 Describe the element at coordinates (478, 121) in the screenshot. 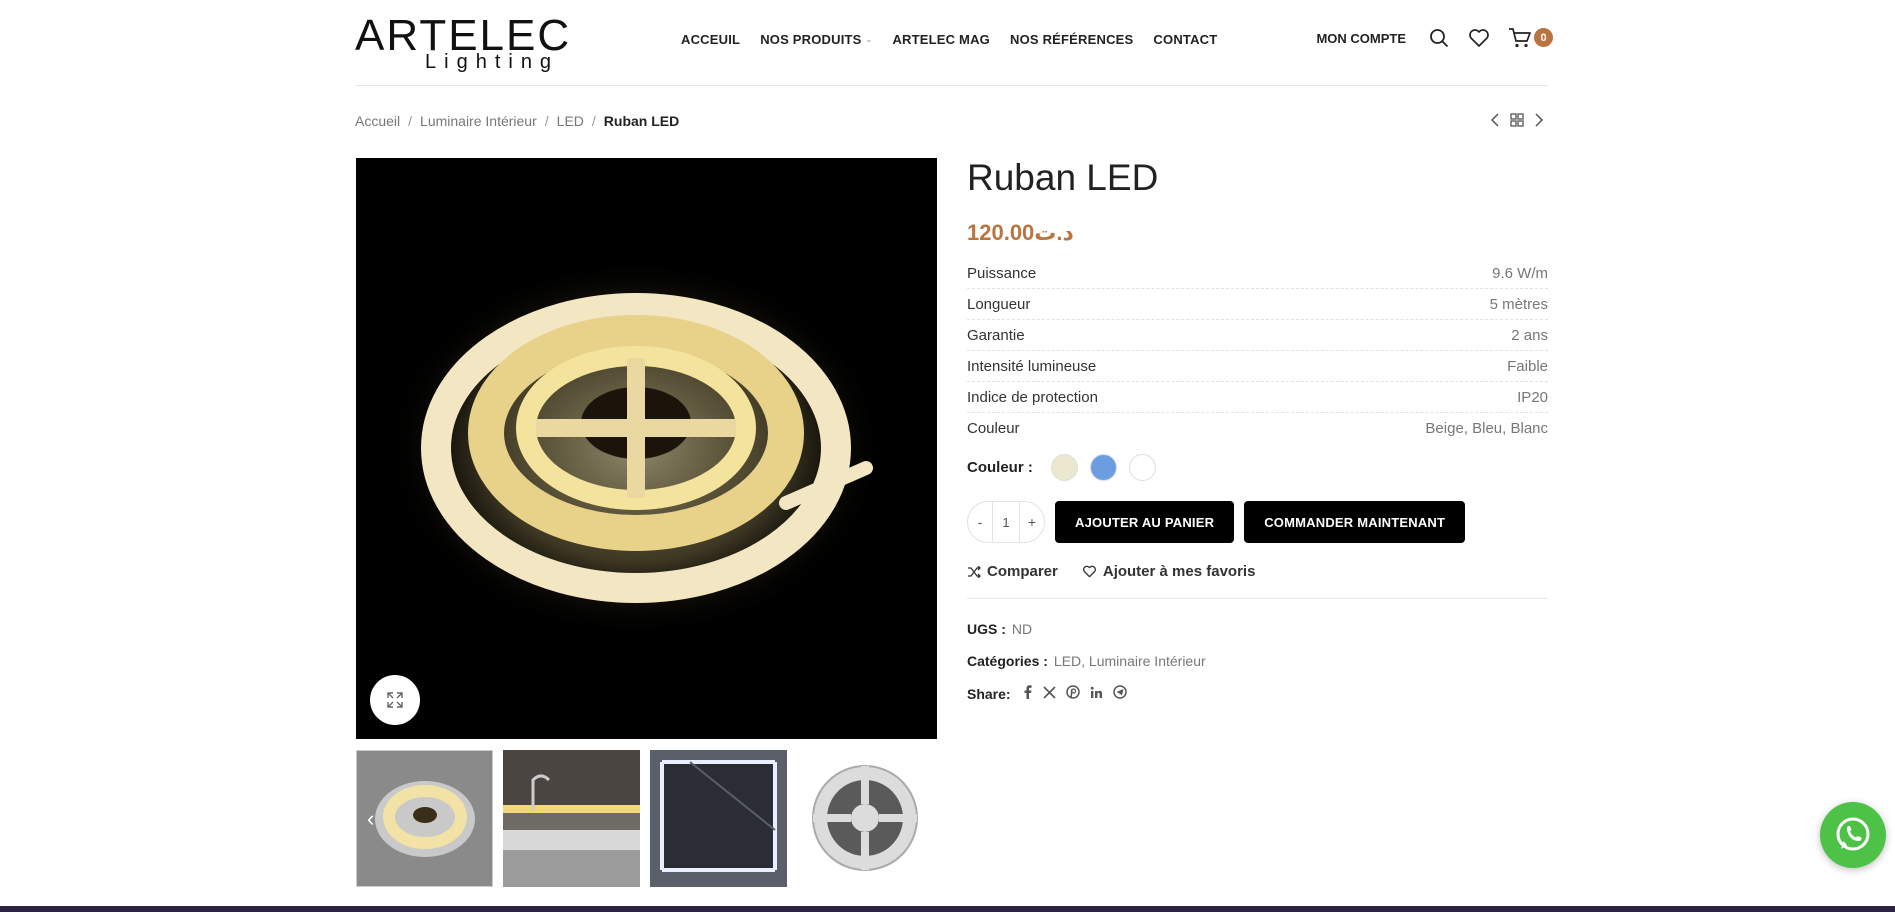

I see `breadcrumb-item: Luminaire Intérieur` at that location.